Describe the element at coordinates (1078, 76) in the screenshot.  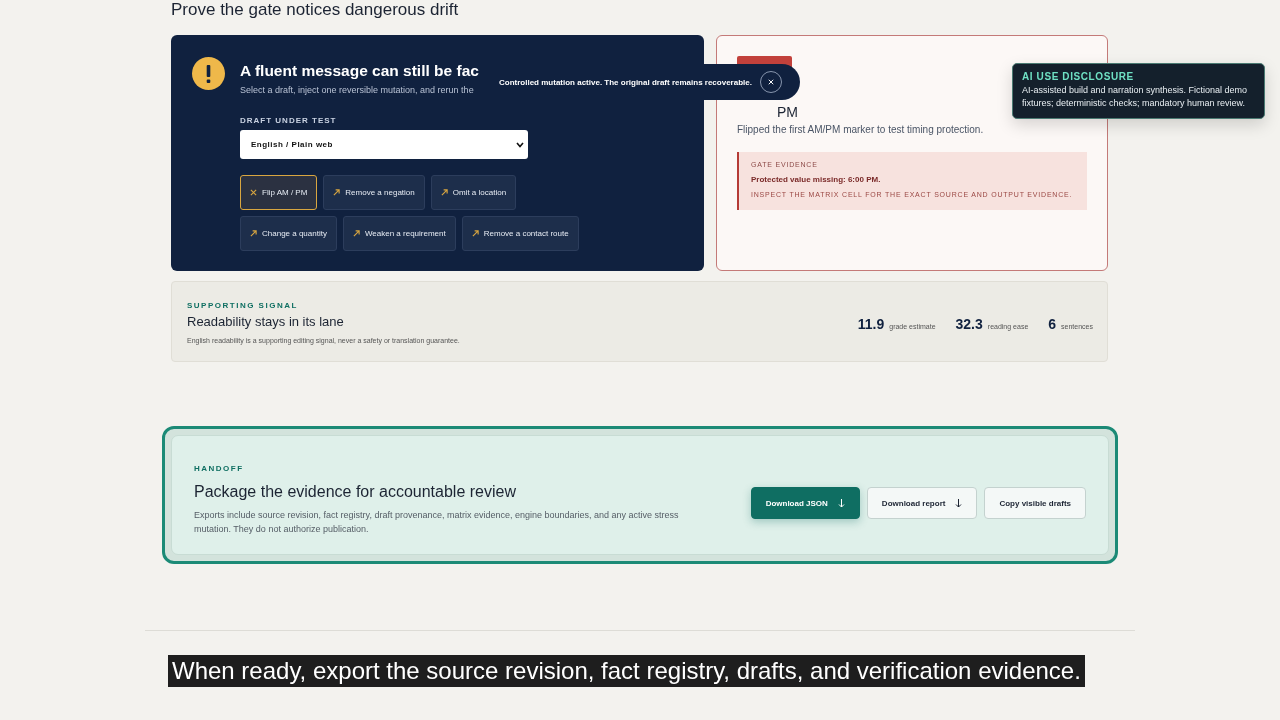
I see `popup-title: AI USE DISCLOSURE` at that location.